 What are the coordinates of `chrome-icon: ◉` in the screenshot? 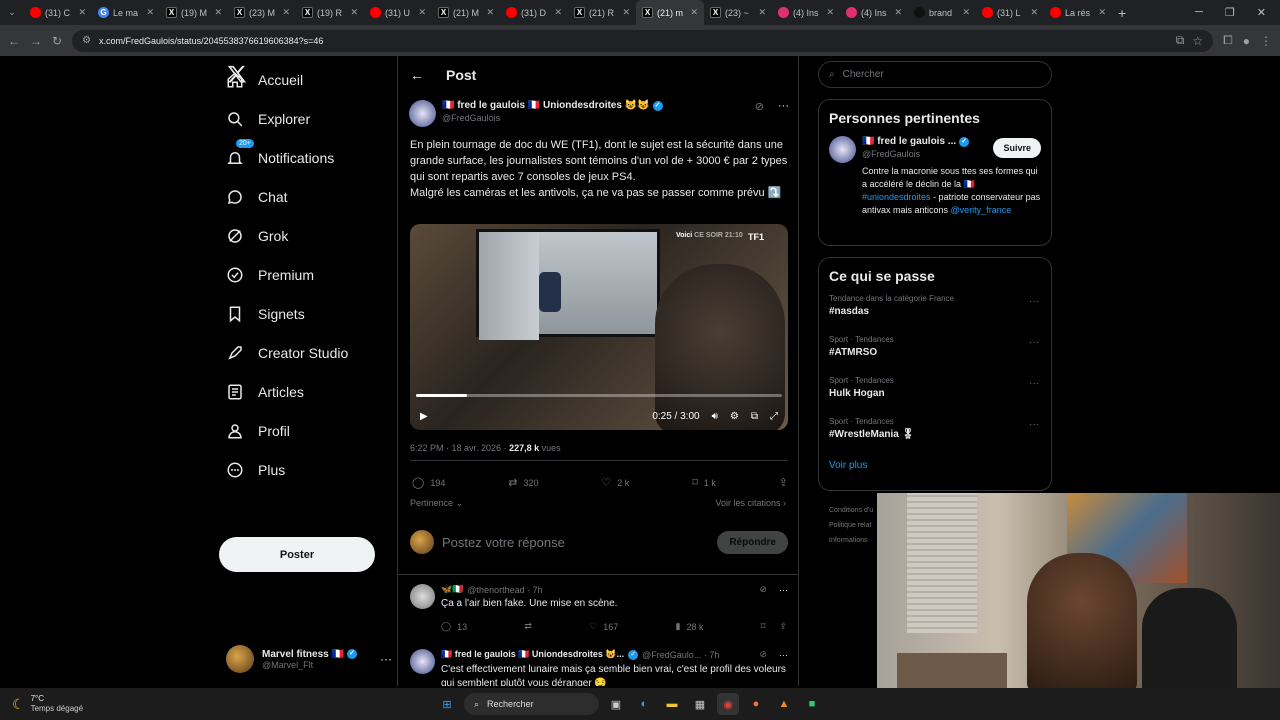 It's located at (728, 704).